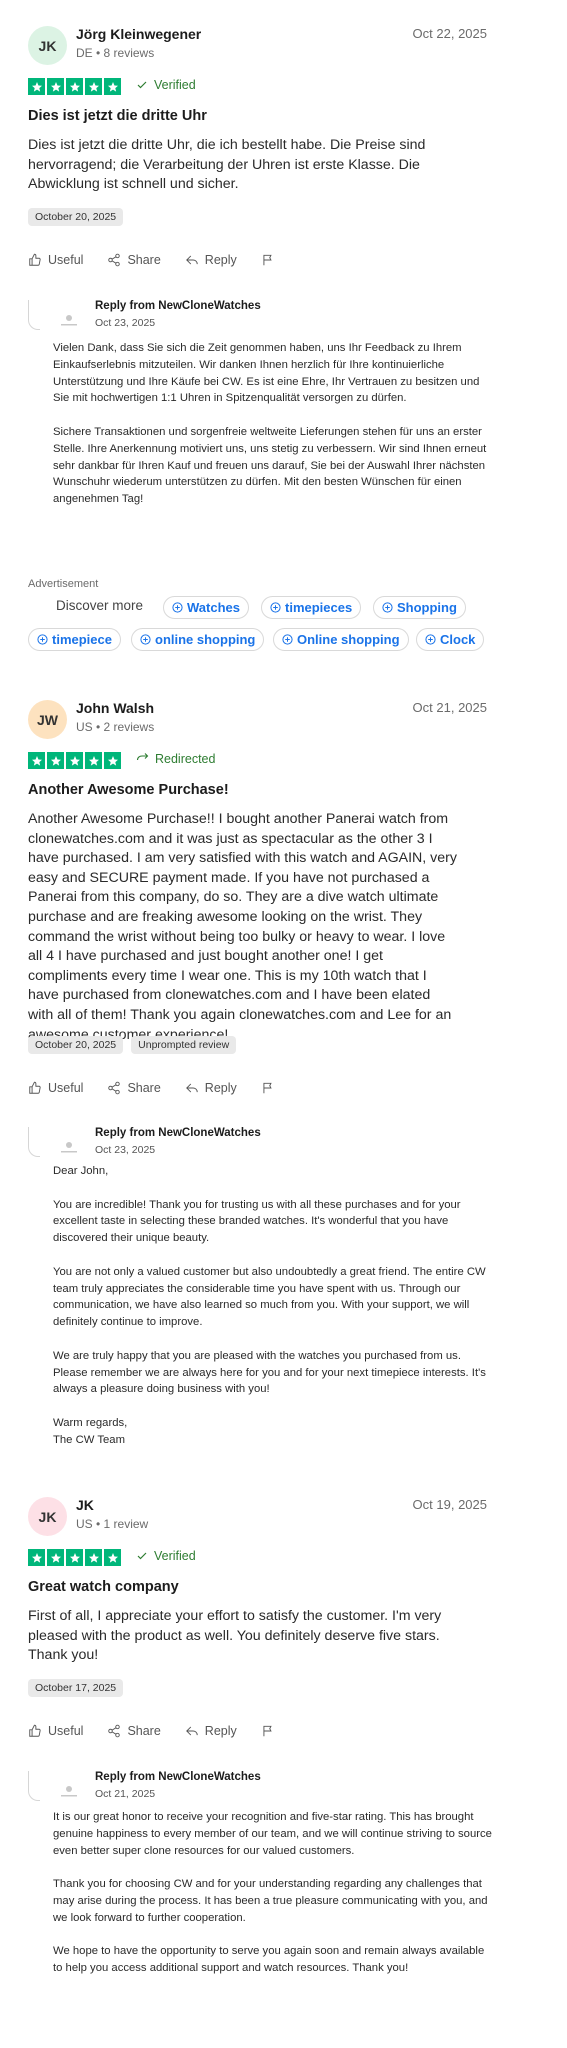 This screenshot has width=567, height=2048. I want to click on review-chips: October 20, 2025, so click(76, 217).